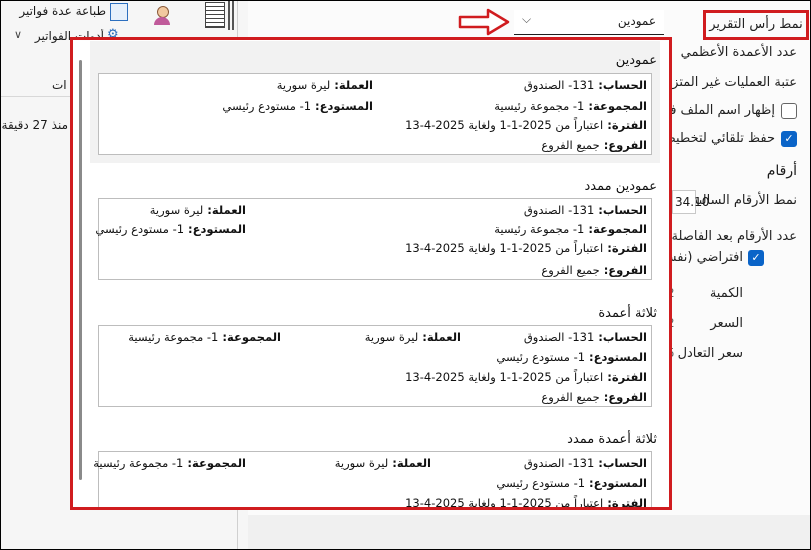 Image resolution: width=811 pixels, height=550 pixels. What do you see at coordinates (730, 236) in the screenshot?
I see `decimals-label: عدد الأرقام بعد الفاصلة ا` at bounding box center [730, 236].